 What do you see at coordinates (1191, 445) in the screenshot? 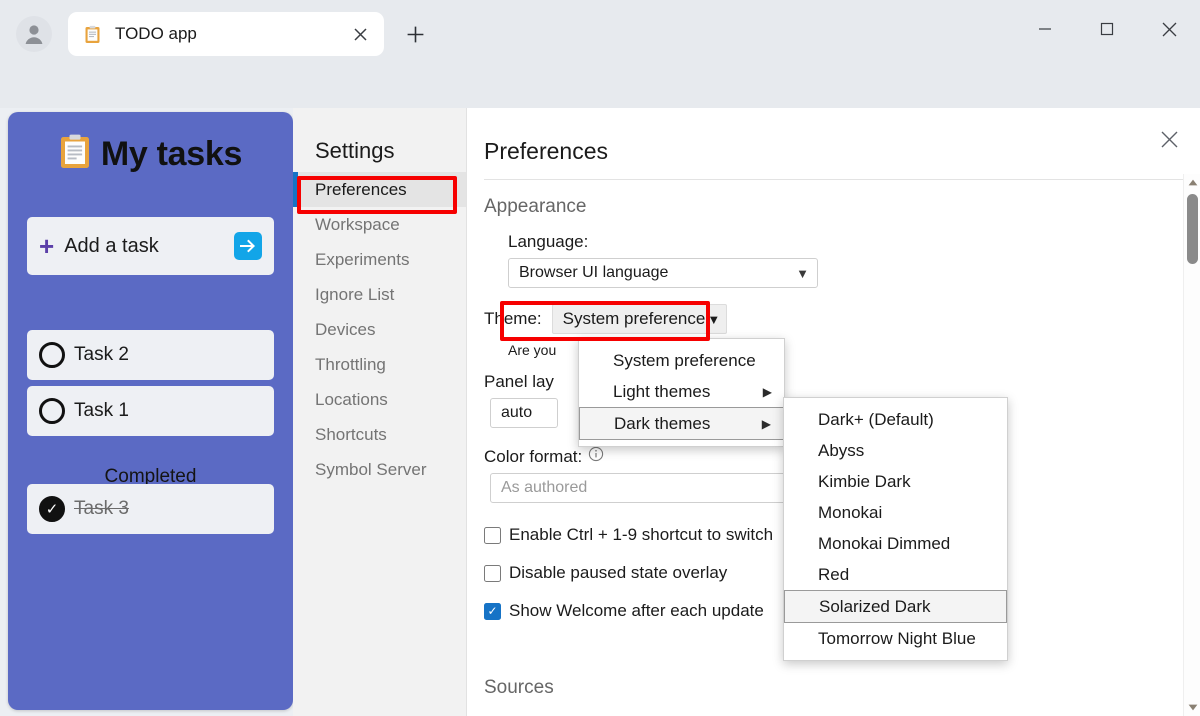
I see `panel-scrollbar` at bounding box center [1191, 445].